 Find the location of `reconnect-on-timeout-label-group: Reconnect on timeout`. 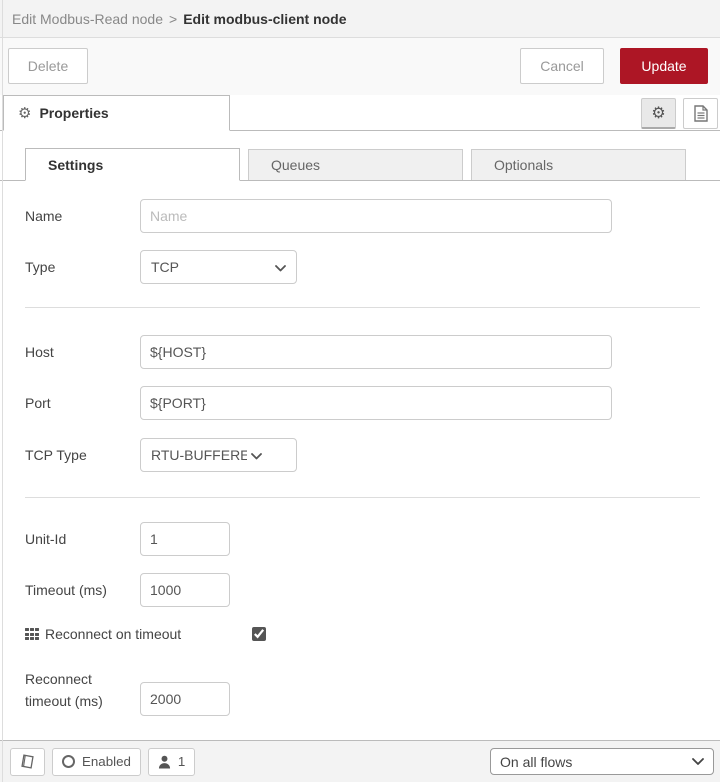

reconnect-on-timeout-label-group: Reconnect on timeout is located at coordinates (138, 634).